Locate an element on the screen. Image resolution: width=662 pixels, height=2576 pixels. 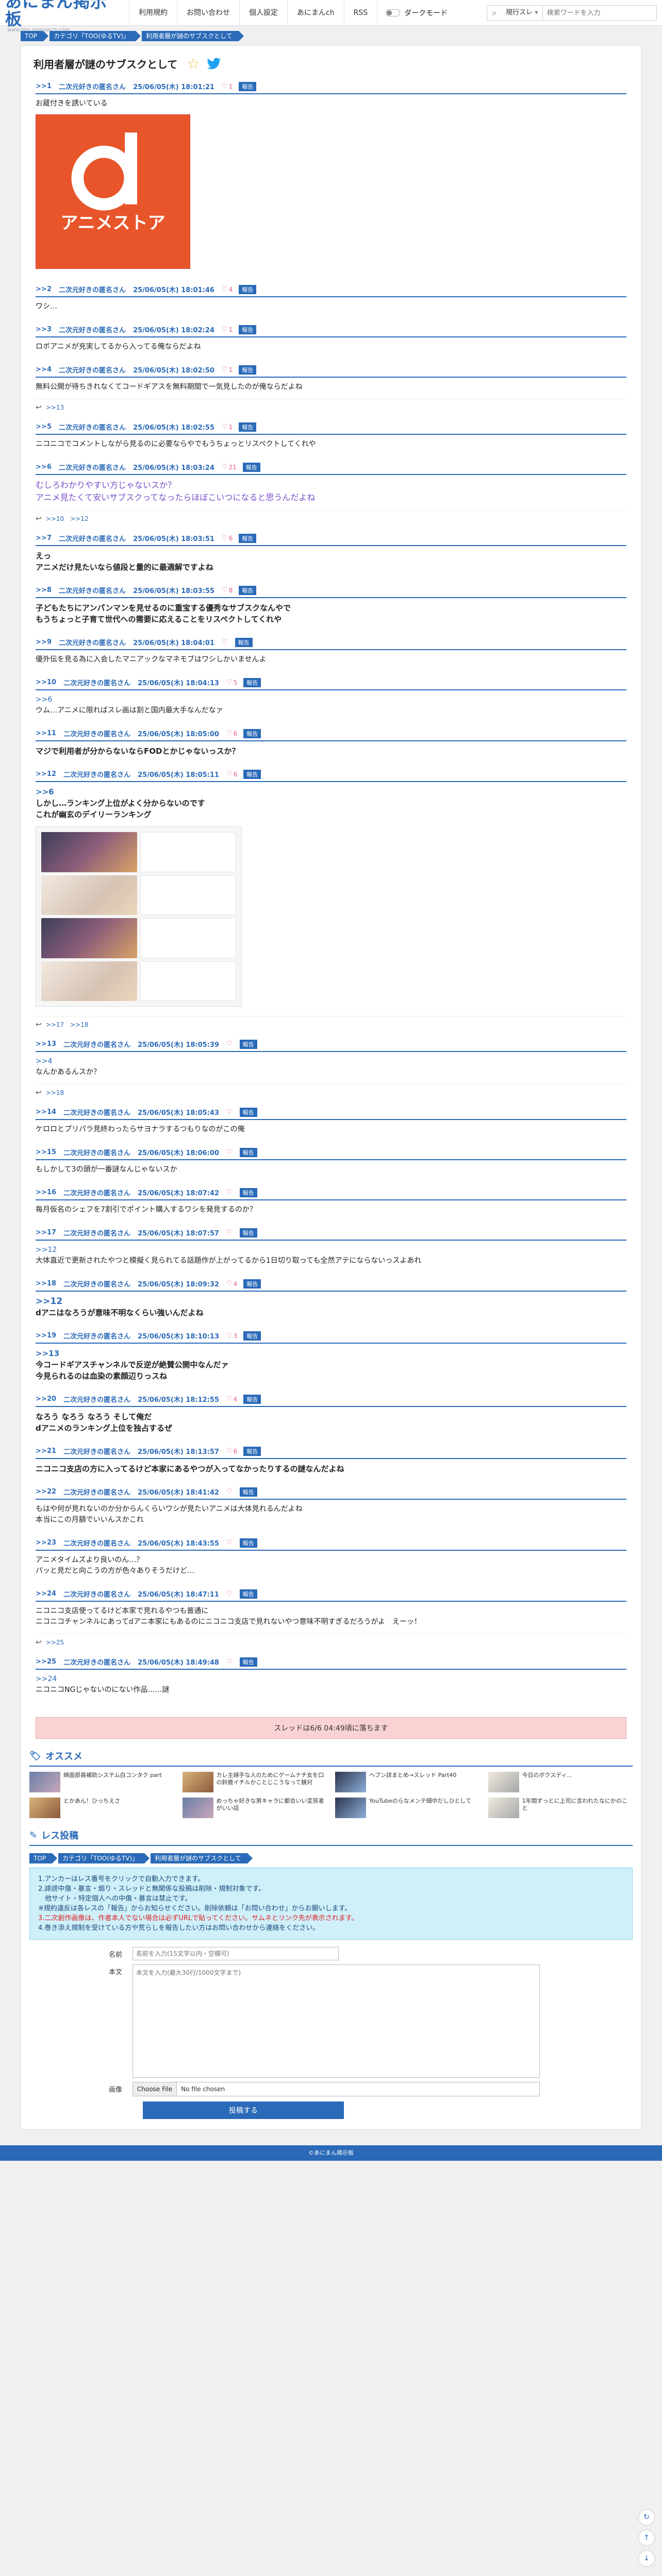
post-number: 19 is located at coordinates (51, 1336).